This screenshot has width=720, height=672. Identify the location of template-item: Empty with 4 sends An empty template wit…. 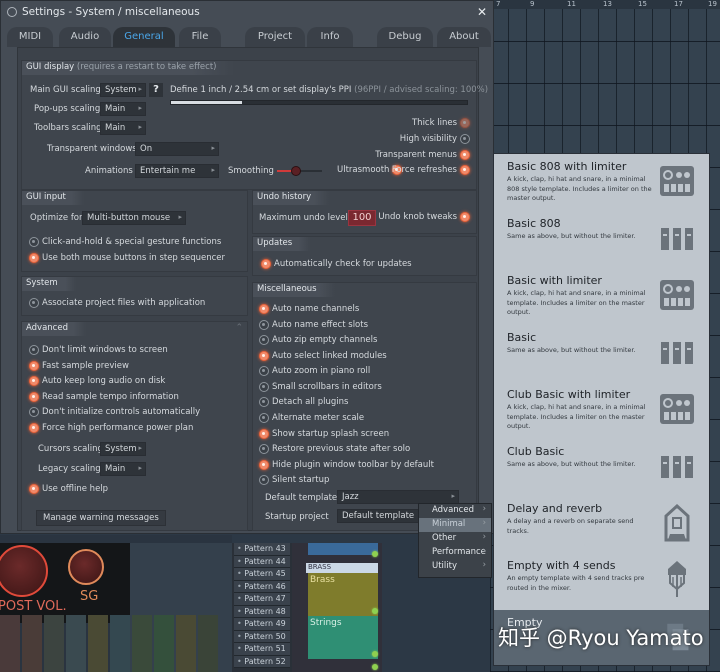
(601, 581).